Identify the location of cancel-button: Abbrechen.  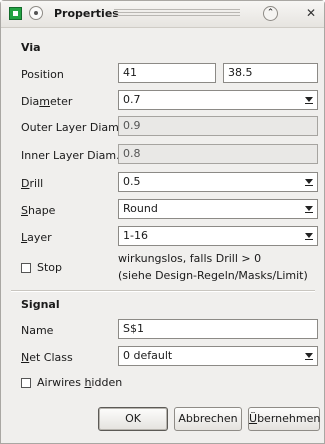
(208, 419).